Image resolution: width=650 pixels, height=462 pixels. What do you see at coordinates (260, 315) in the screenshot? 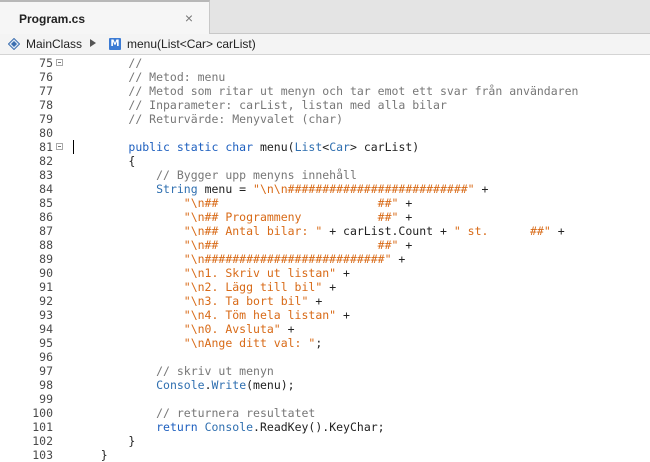
I see `code-token: "\n4. Töm hela listan"` at bounding box center [260, 315].